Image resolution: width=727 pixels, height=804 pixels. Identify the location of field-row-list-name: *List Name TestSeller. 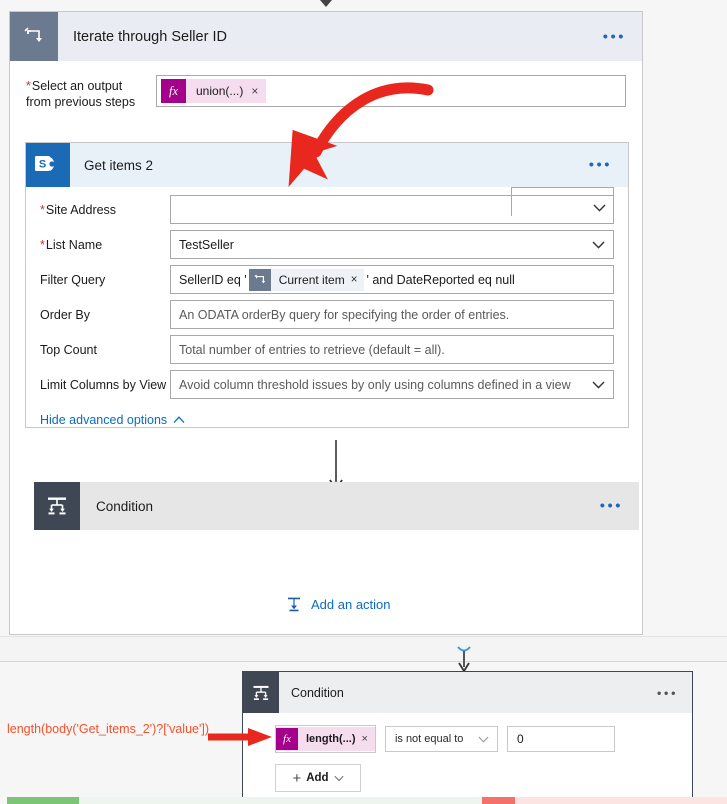
(327, 244).